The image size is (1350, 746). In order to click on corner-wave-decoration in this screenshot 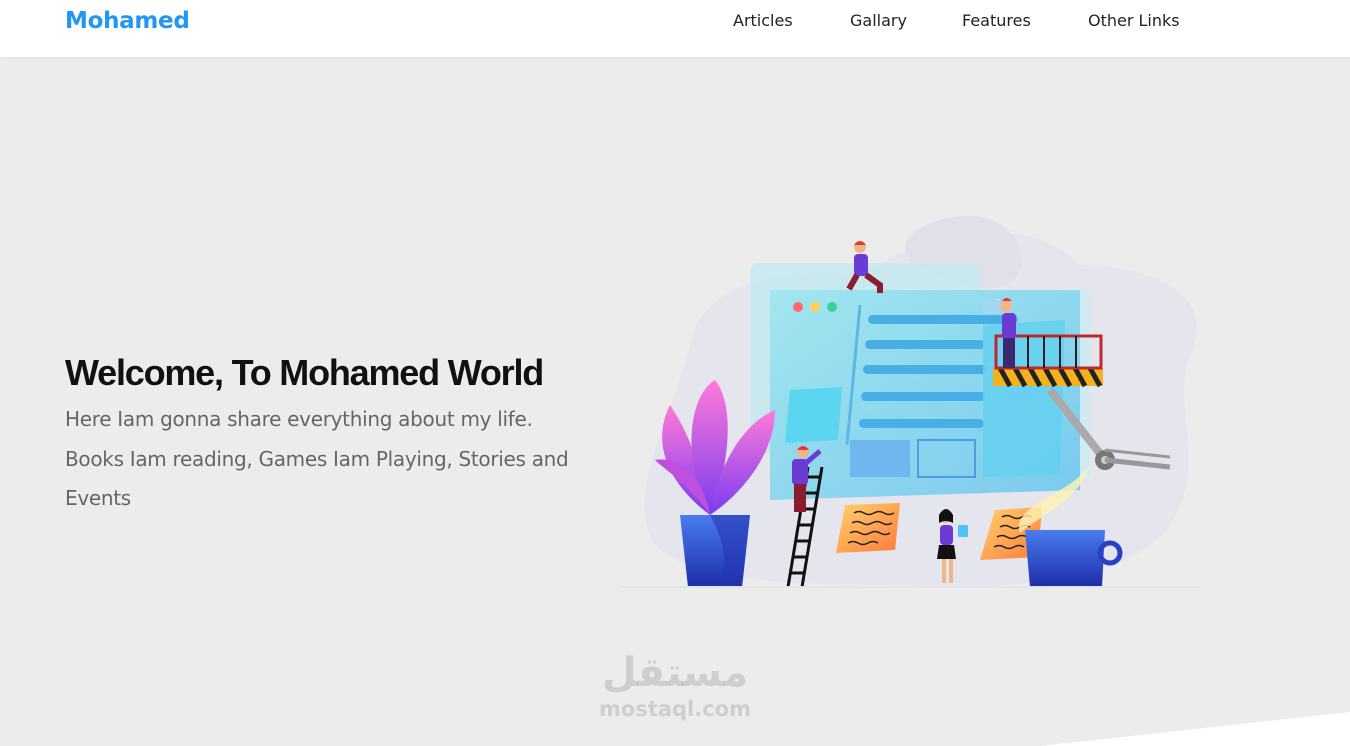, I will do `click(1195, 729)`.